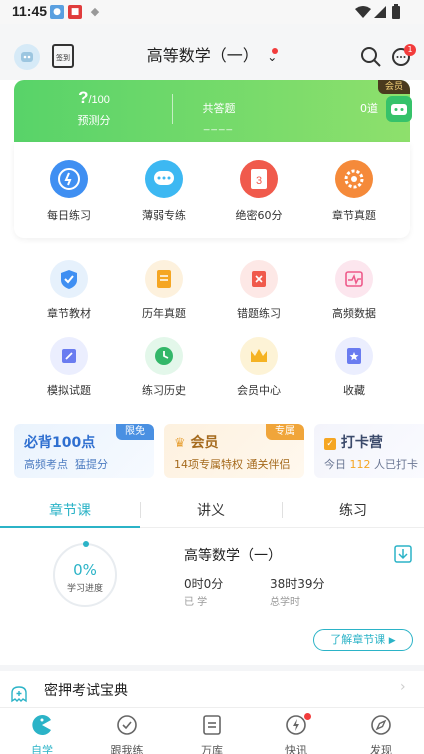  I want to click on grid-item-label: 章节教材, so click(69, 313).